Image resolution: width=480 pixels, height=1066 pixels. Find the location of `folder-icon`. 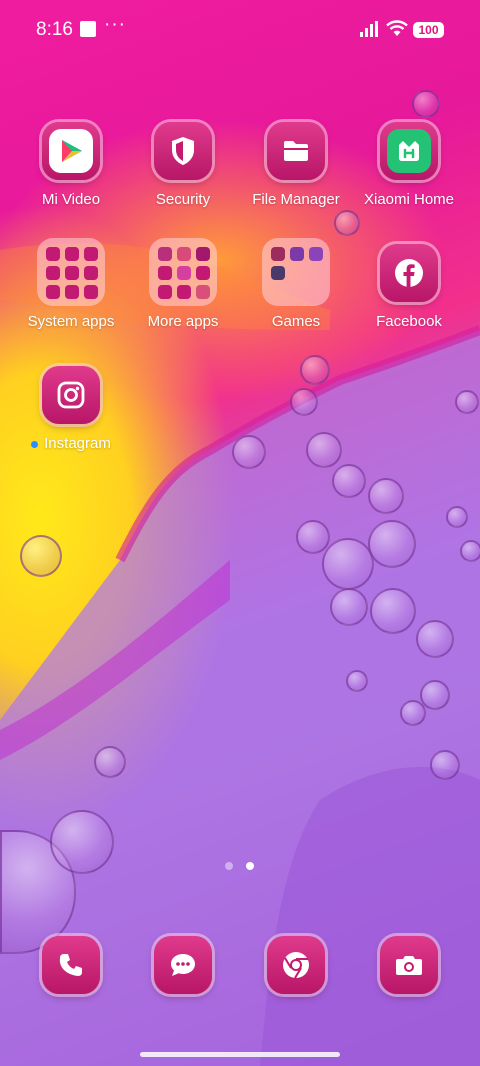

folder-icon is located at coordinates (296, 151).